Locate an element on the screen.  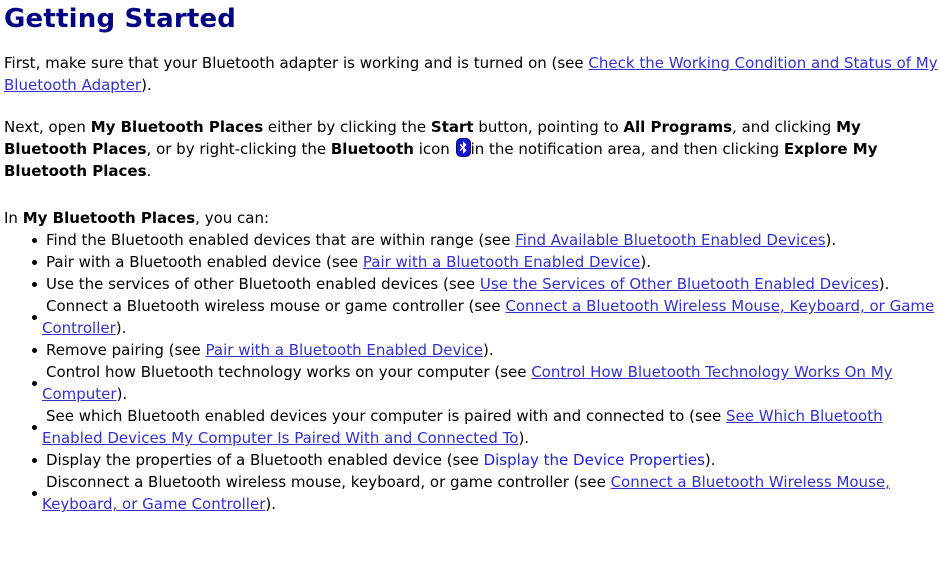
next-text-2: either by clicking the is located at coordinates (347, 127).